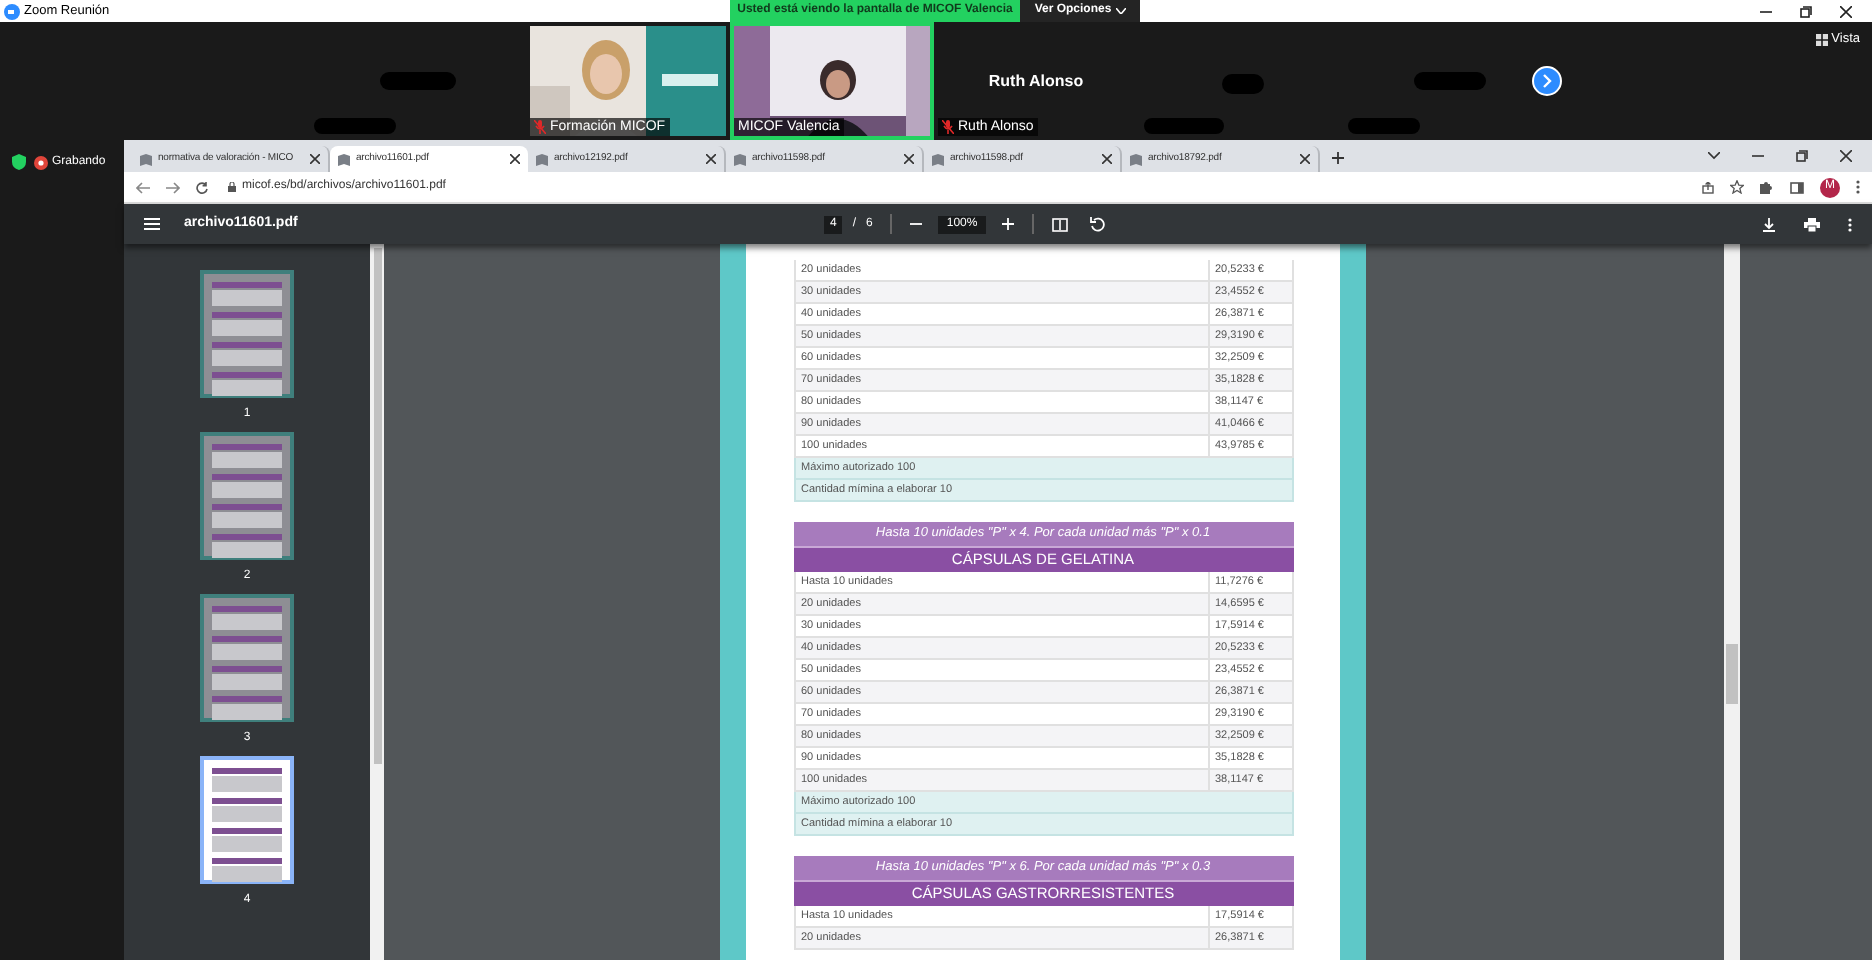 The height and width of the screenshot is (960, 1872). Describe the element at coordinates (1007, 224) in the screenshot. I see `zoom-in-icon` at that location.